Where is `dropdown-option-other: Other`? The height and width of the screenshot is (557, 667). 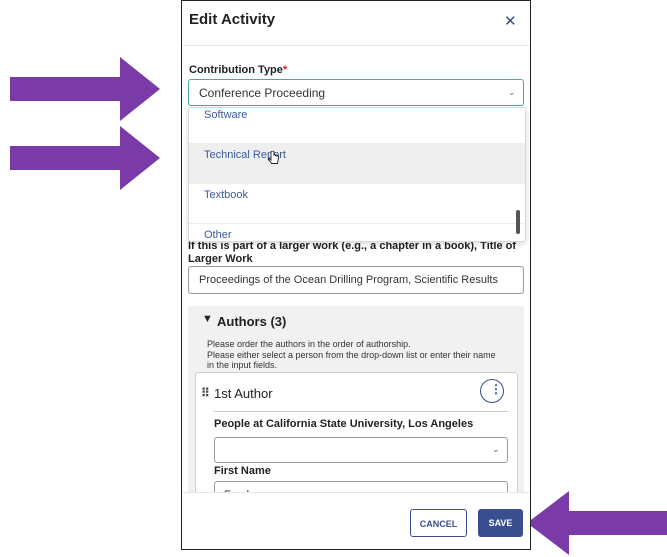 dropdown-option-other: Other is located at coordinates (357, 232).